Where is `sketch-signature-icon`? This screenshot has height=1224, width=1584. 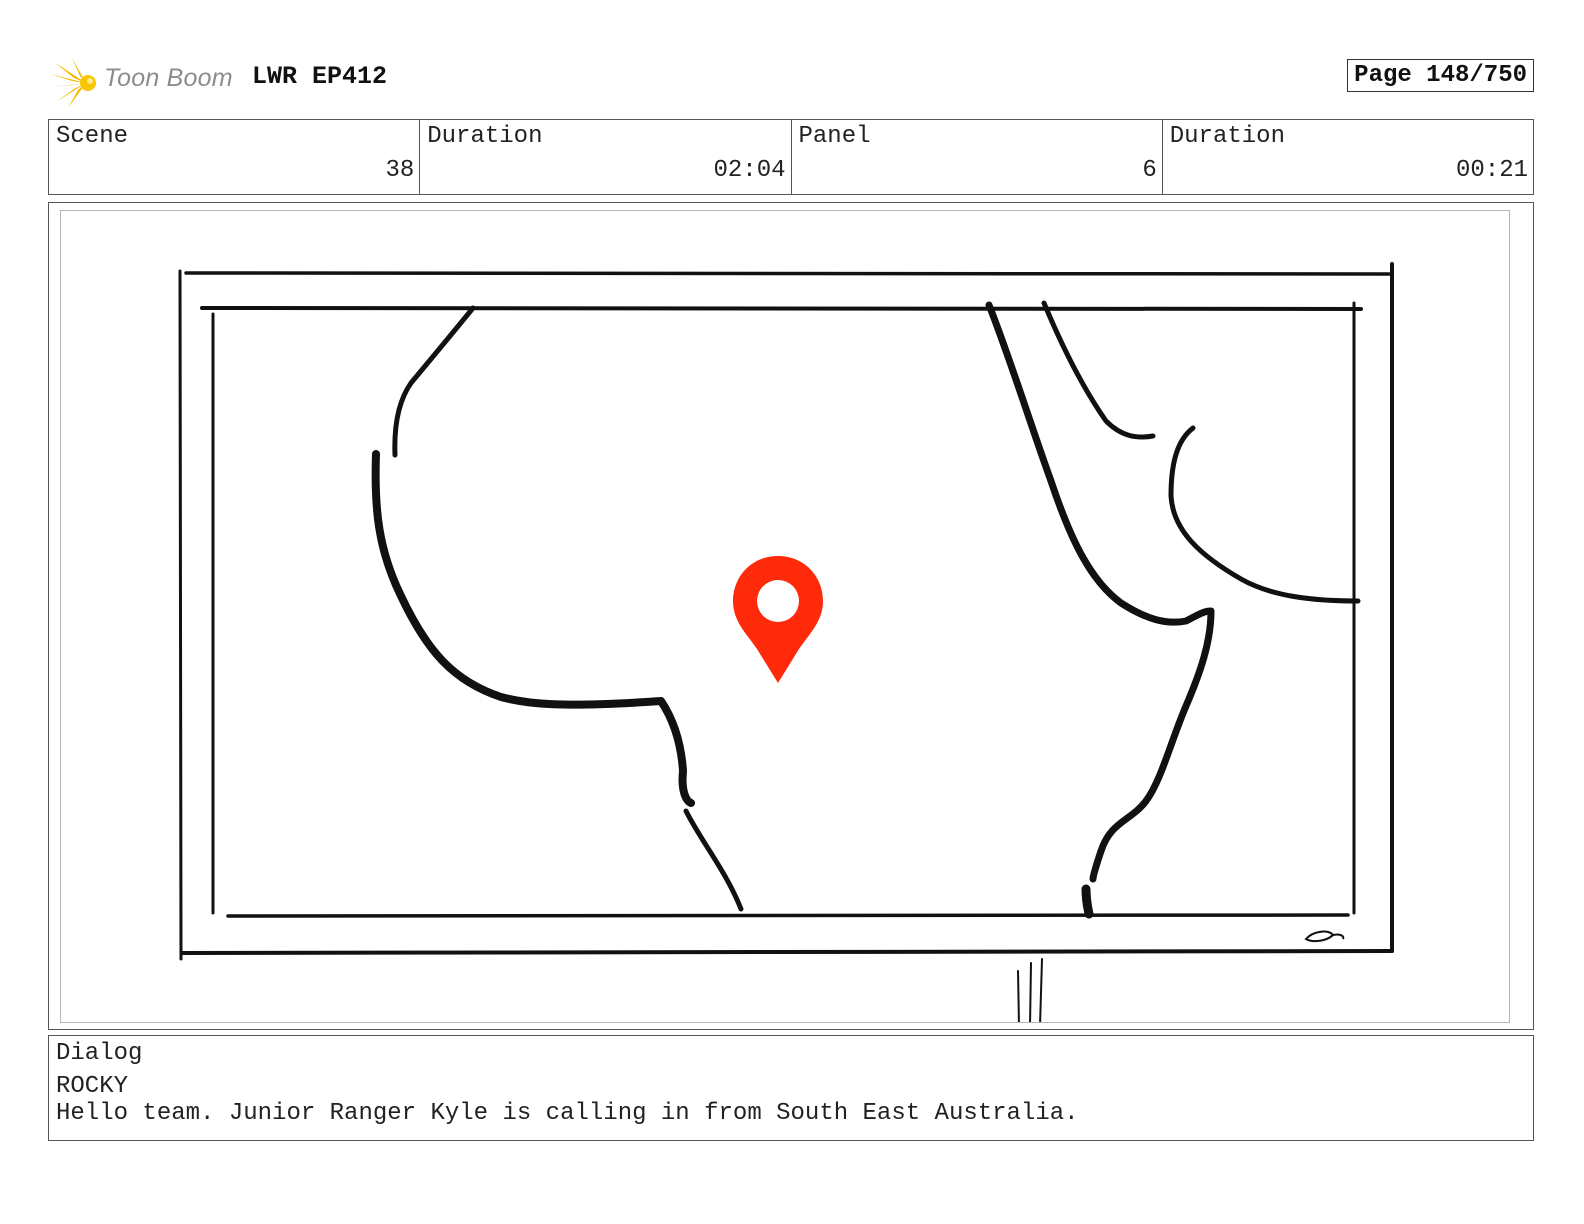
sketch-signature-icon is located at coordinates (1324, 936).